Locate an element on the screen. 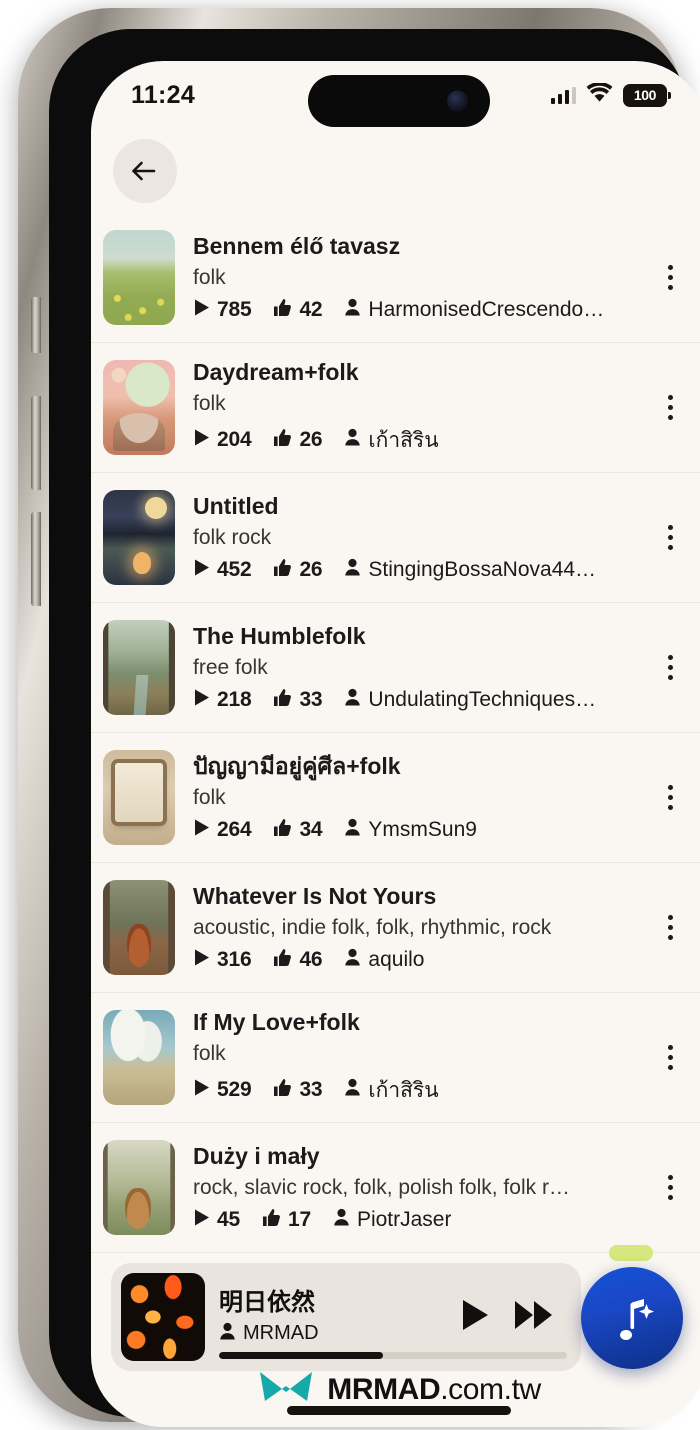  song-title: Whatever Is Not Yours is located at coordinates (315, 896).